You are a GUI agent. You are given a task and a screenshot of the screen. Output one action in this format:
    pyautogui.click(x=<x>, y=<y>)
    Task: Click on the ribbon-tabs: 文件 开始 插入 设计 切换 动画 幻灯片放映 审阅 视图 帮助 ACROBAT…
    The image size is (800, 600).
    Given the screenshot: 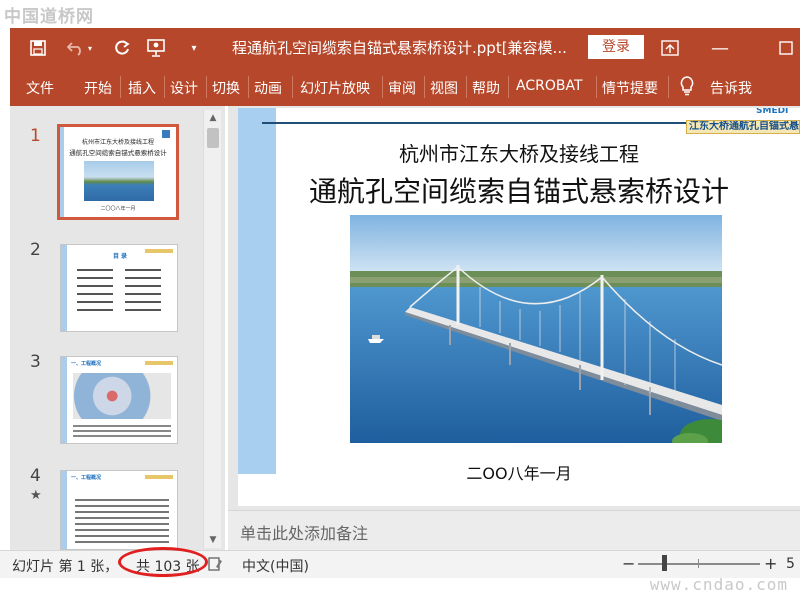 What is the action you would take?
    pyautogui.click(x=405, y=87)
    